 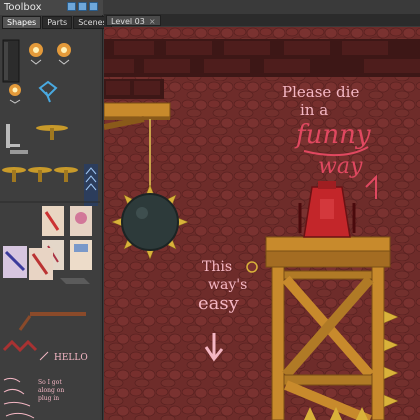 I want to click on document-tab-bar: Level 03 ×, so click(x=262, y=20).